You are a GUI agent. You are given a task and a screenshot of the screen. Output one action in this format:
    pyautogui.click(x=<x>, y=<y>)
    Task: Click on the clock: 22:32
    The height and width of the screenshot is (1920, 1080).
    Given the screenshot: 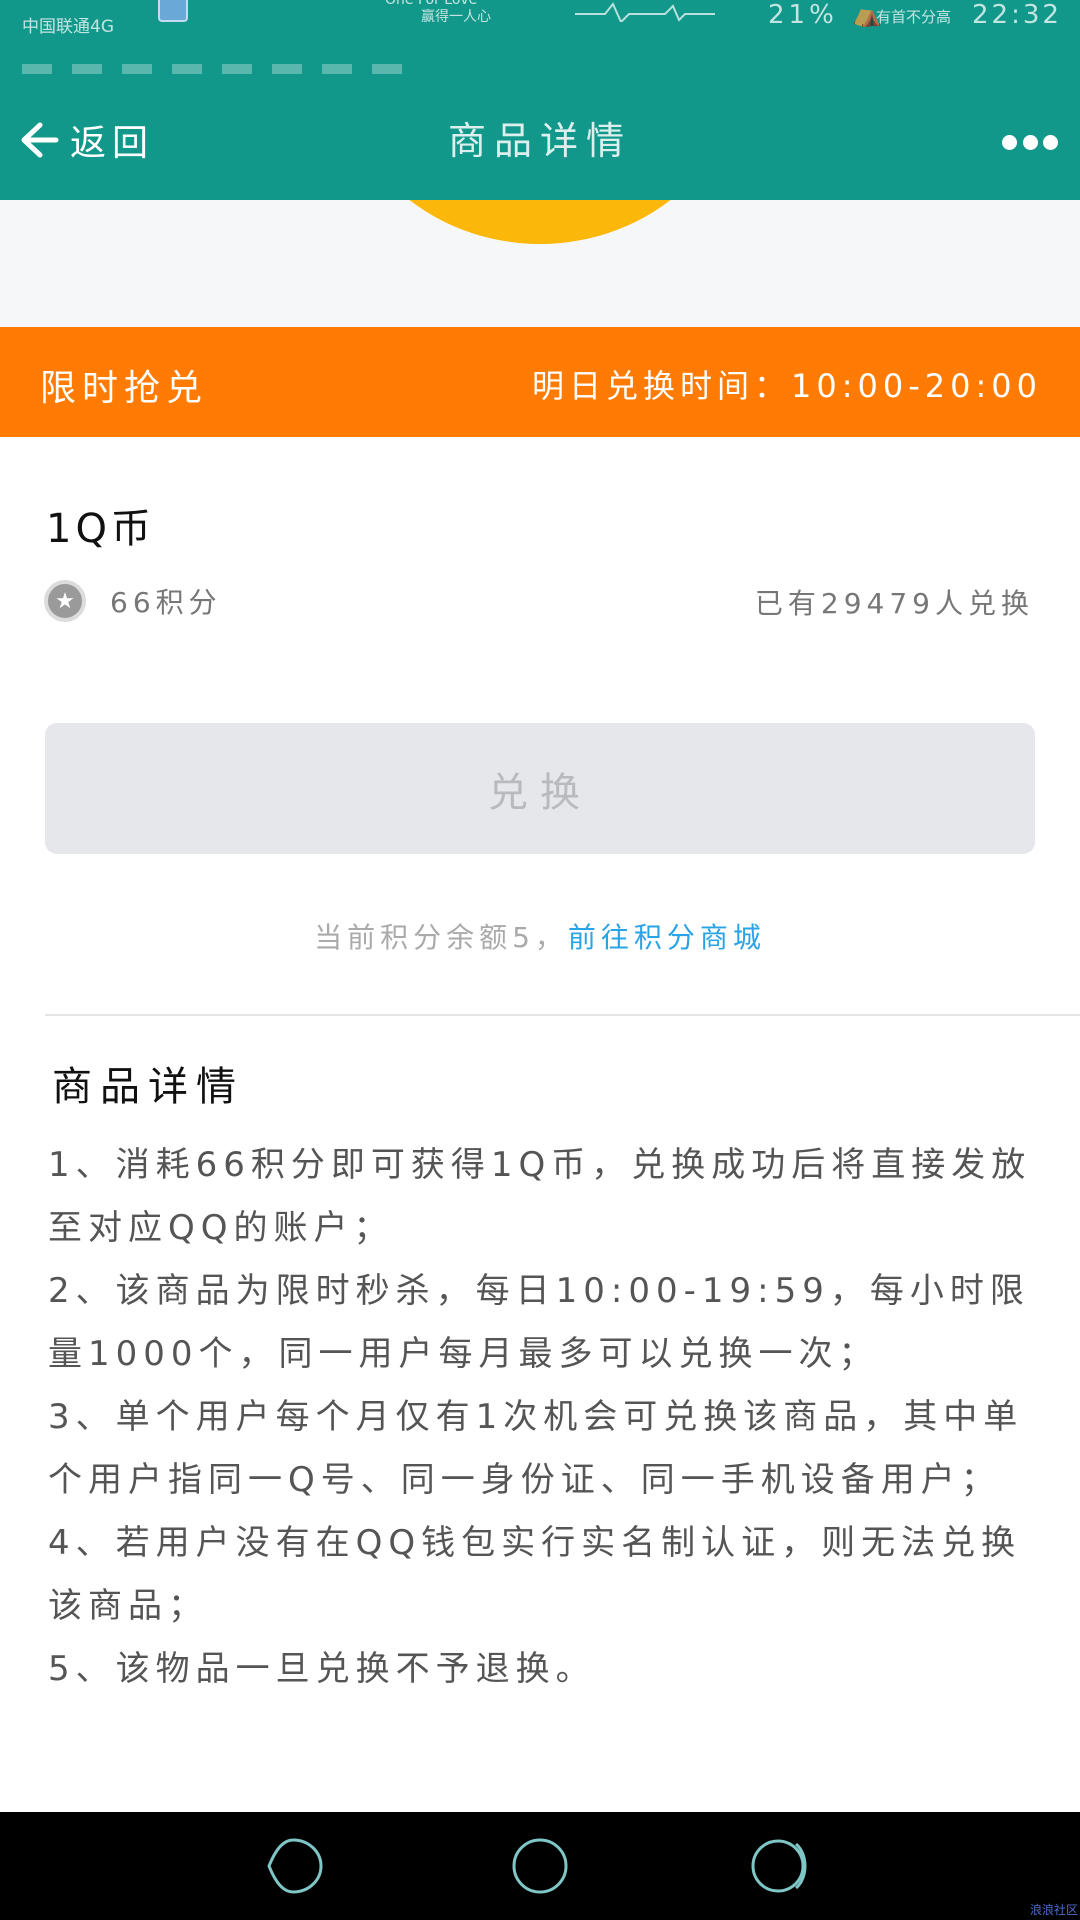 What is the action you would take?
    pyautogui.click(x=1017, y=15)
    